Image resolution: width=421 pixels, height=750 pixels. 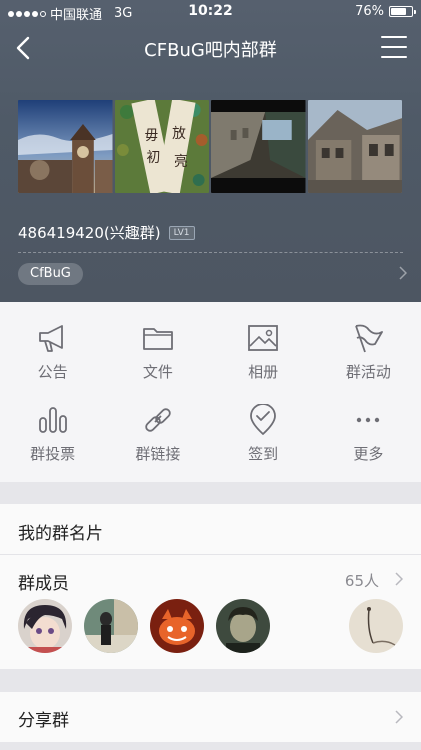 What do you see at coordinates (53, 454) in the screenshot?
I see `feature-label: 群投票` at bounding box center [53, 454].